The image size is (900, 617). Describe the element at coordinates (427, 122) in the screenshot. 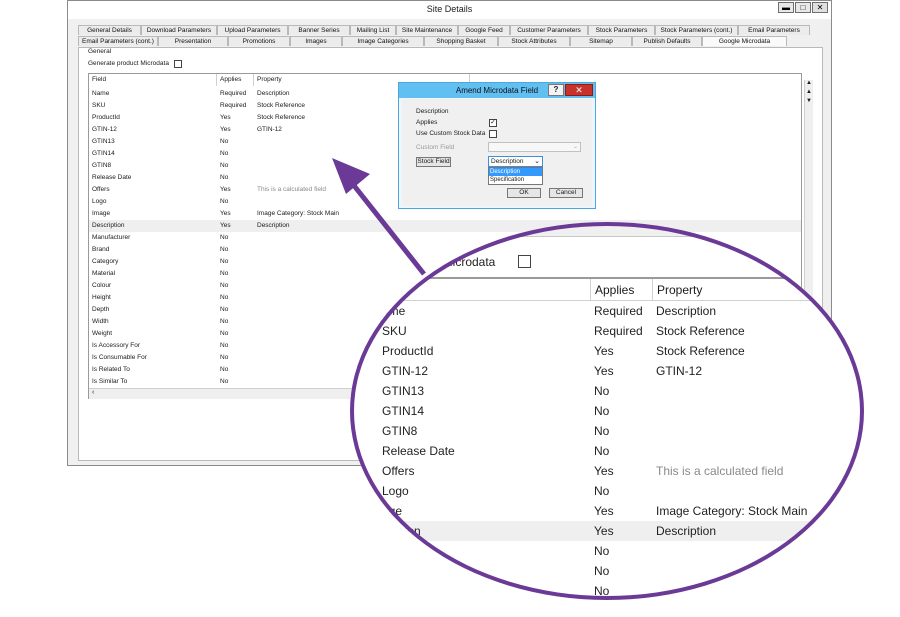

I see `applies-label: Applies` at that location.